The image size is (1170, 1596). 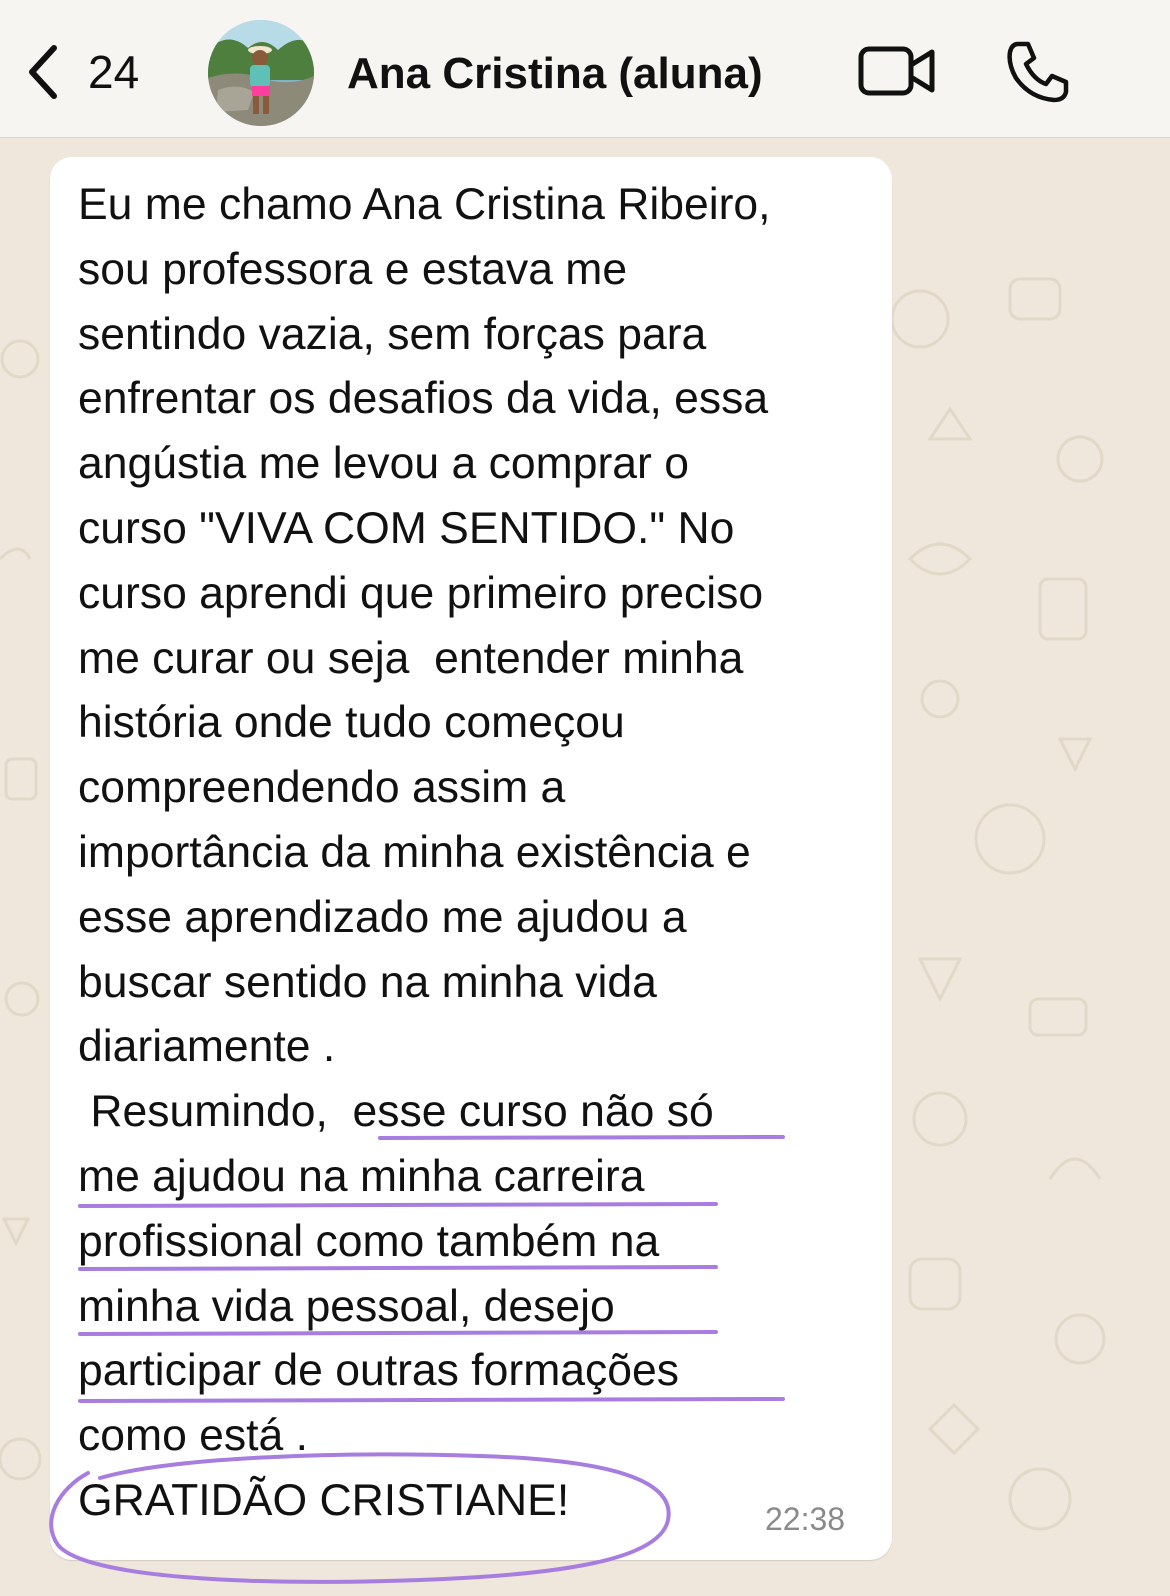 What do you see at coordinates (324, 1500) in the screenshot?
I see `message-line: GRATIDÃO CRISTIANE!` at bounding box center [324, 1500].